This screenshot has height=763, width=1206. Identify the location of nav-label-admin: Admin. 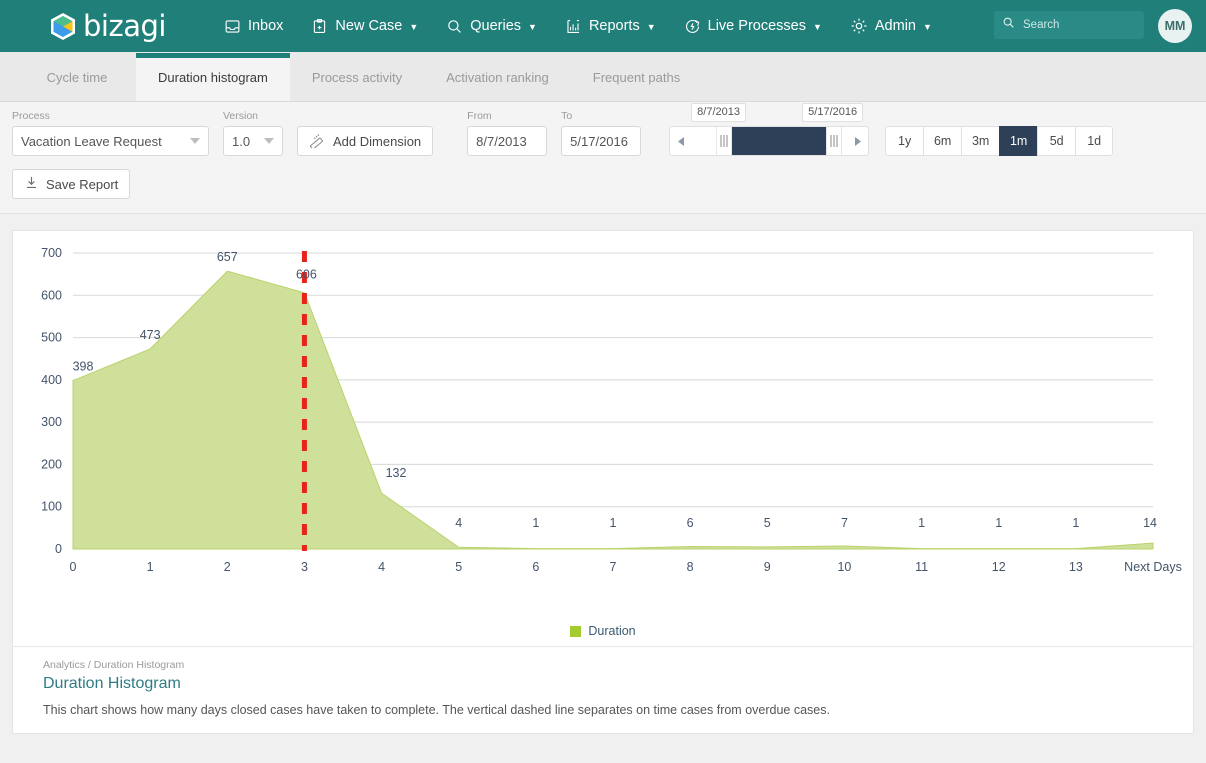
(895, 26).